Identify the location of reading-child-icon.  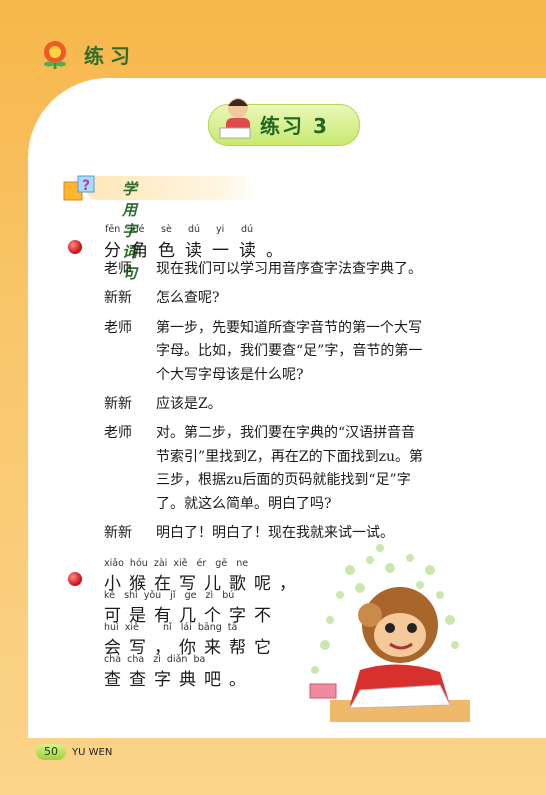
(238, 121).